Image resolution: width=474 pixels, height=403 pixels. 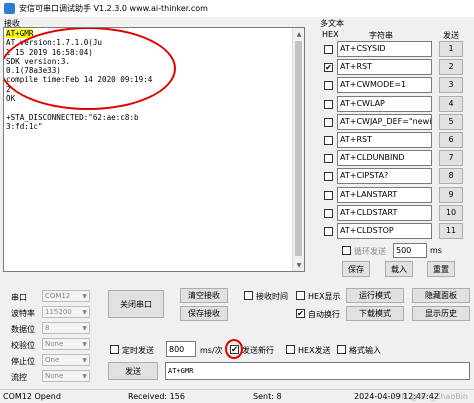 I want to click on databits-select: 8 ▼, so click(x=66, y=328).